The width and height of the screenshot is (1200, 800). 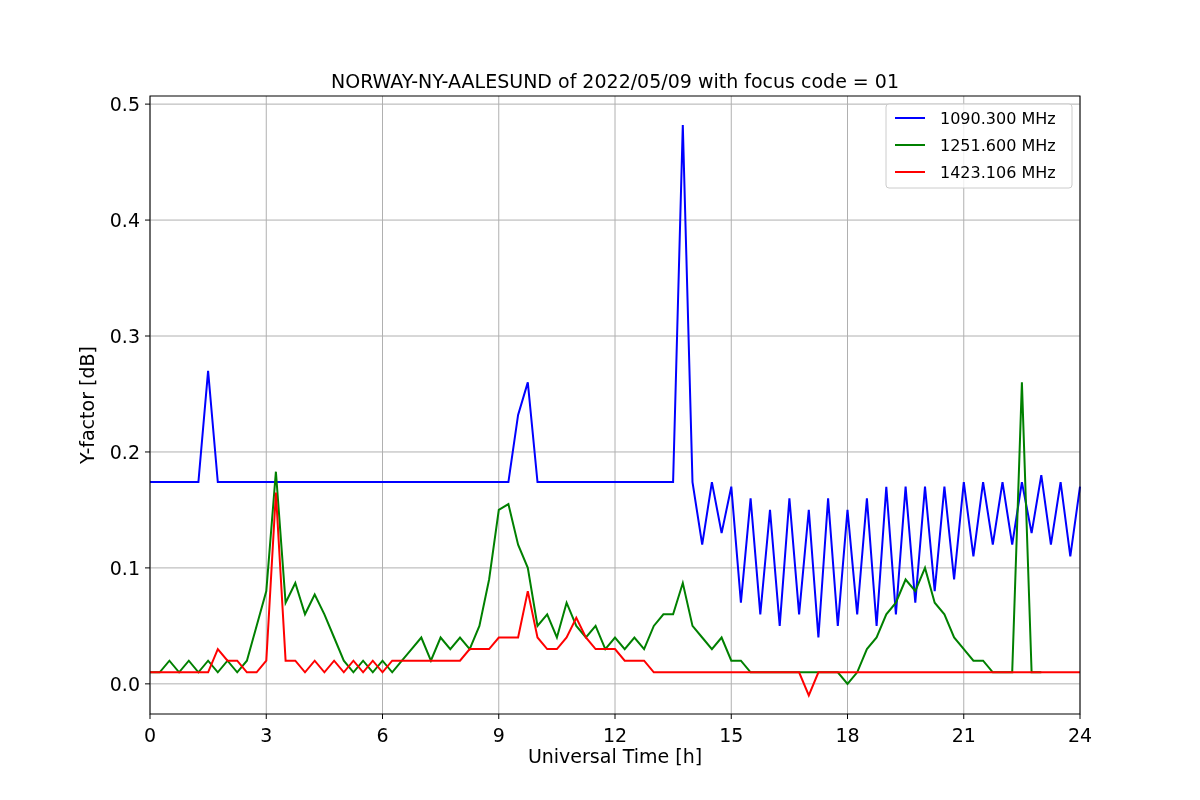 I want to click on x-axis-label: Universal Time [h], so click(x=615, y=756).